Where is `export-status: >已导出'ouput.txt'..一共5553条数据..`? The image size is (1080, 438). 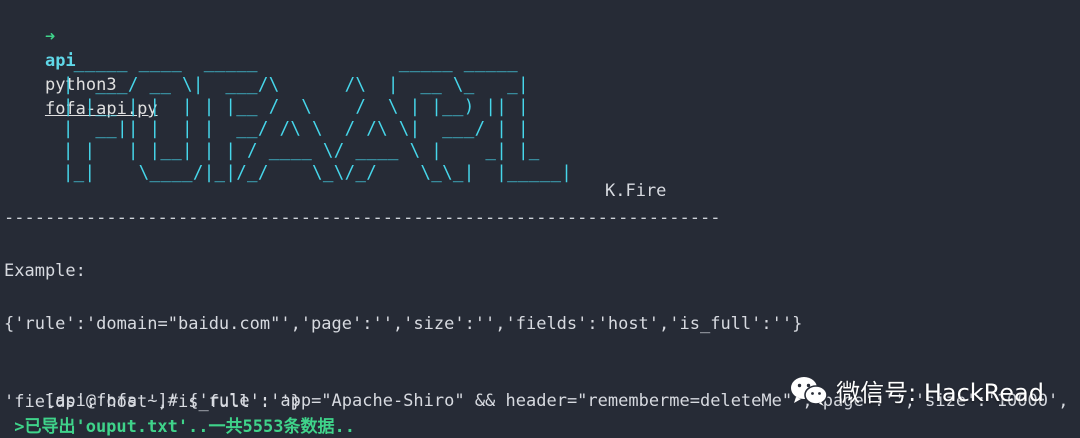 export-status: >已导出'ouput.txt'..一共5553条数据.. is located at coordinates (179, 427).